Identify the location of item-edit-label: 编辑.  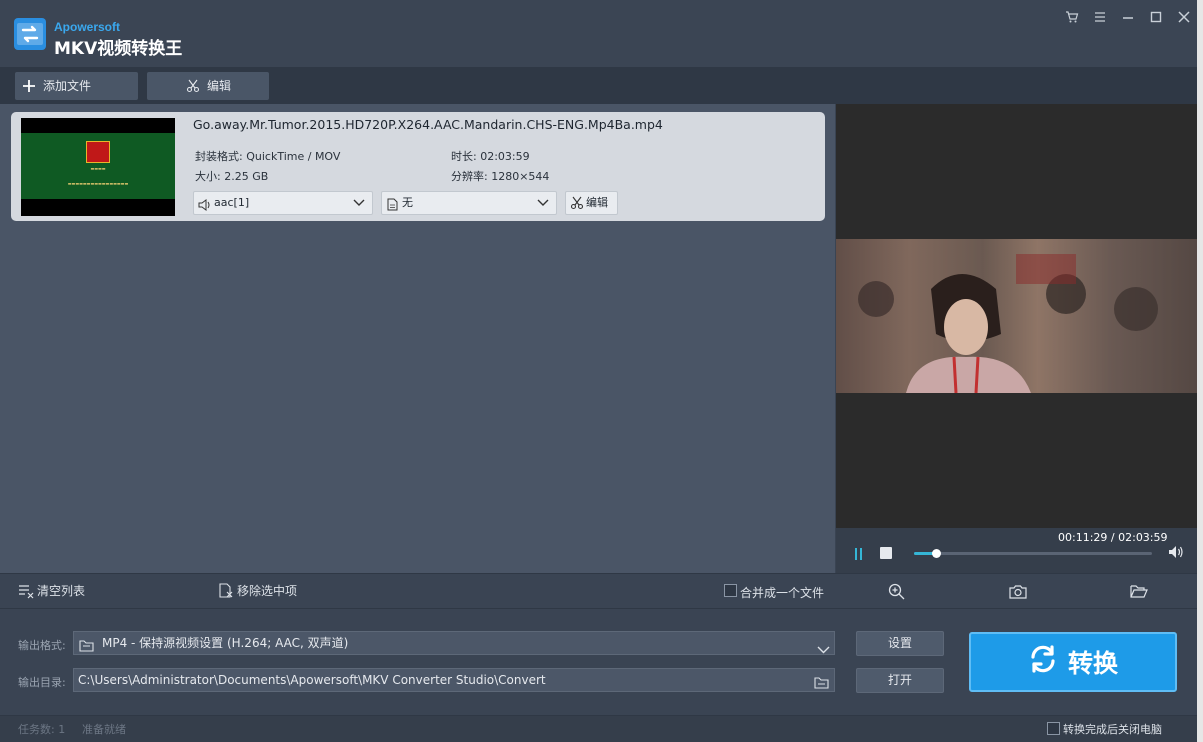
(597, 202).